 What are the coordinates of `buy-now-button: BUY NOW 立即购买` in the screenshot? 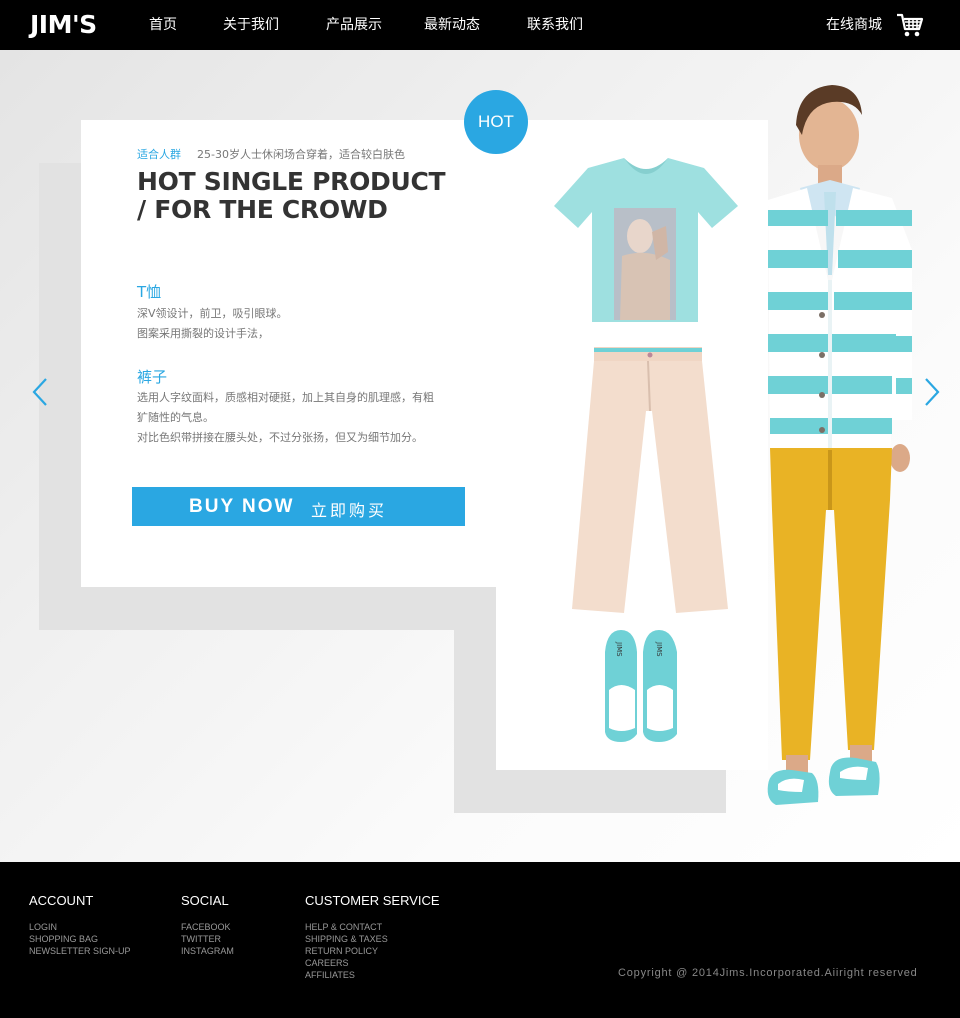 It's located at (298, 506).